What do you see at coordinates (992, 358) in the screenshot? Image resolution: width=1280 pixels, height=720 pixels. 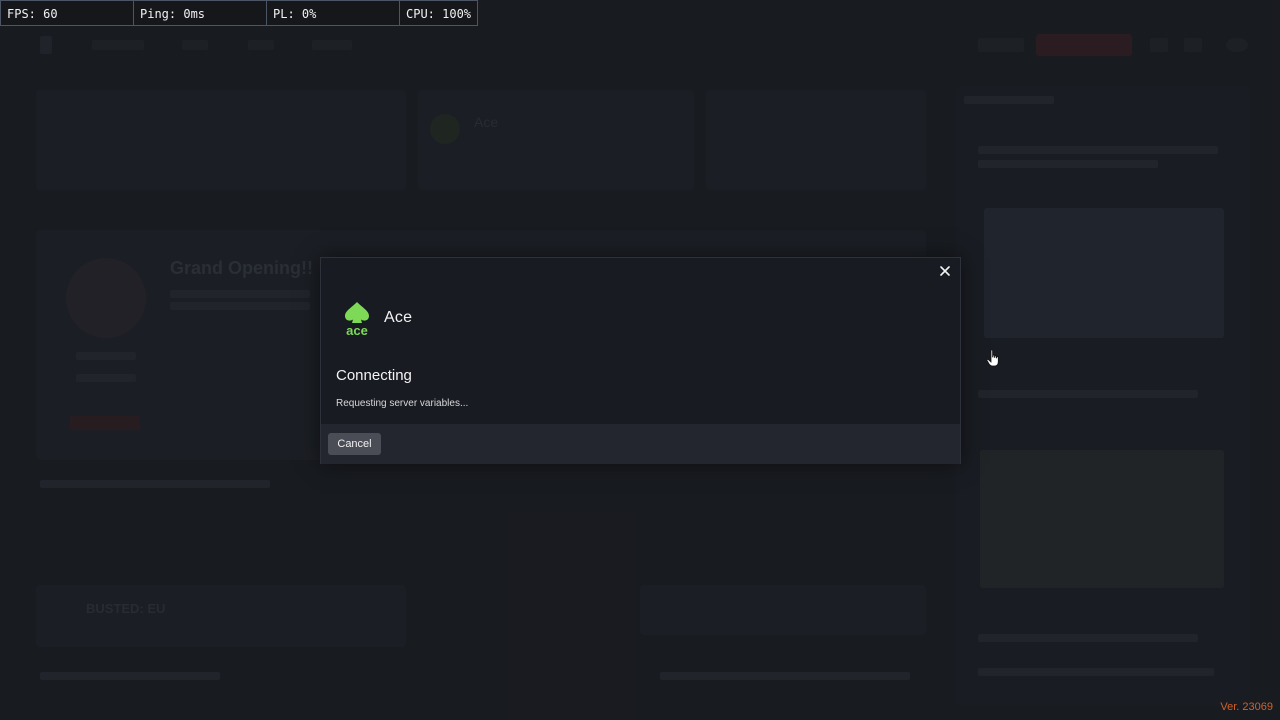 I see `hand-pointer-cursor-icon` at bounding box center [992, 358].